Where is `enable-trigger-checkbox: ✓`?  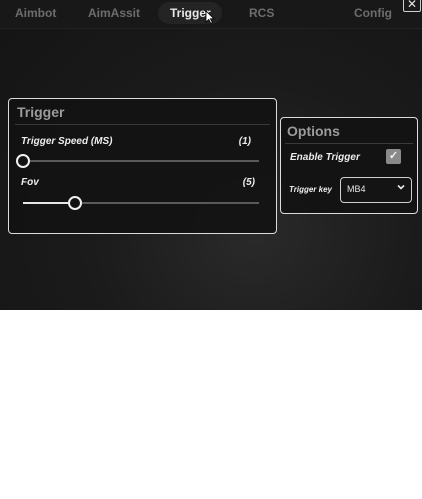
enable-trigger-checkbox: ✓ is located at coordinates (393, 156).